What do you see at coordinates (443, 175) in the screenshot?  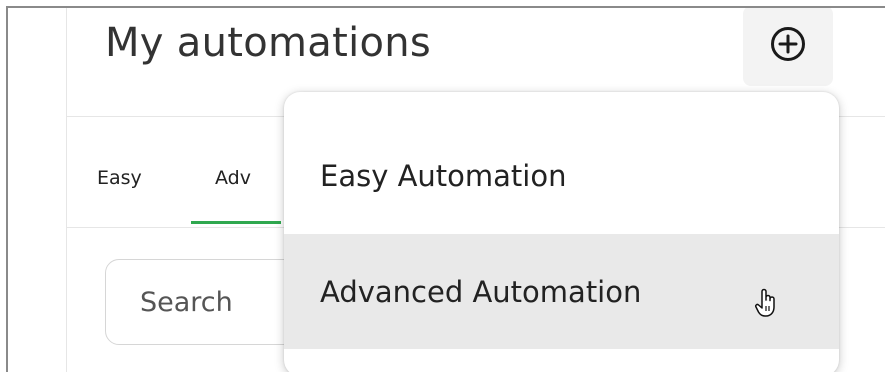 I see `menu-item-label: Easy Automation` at bounding box center [443, 175].